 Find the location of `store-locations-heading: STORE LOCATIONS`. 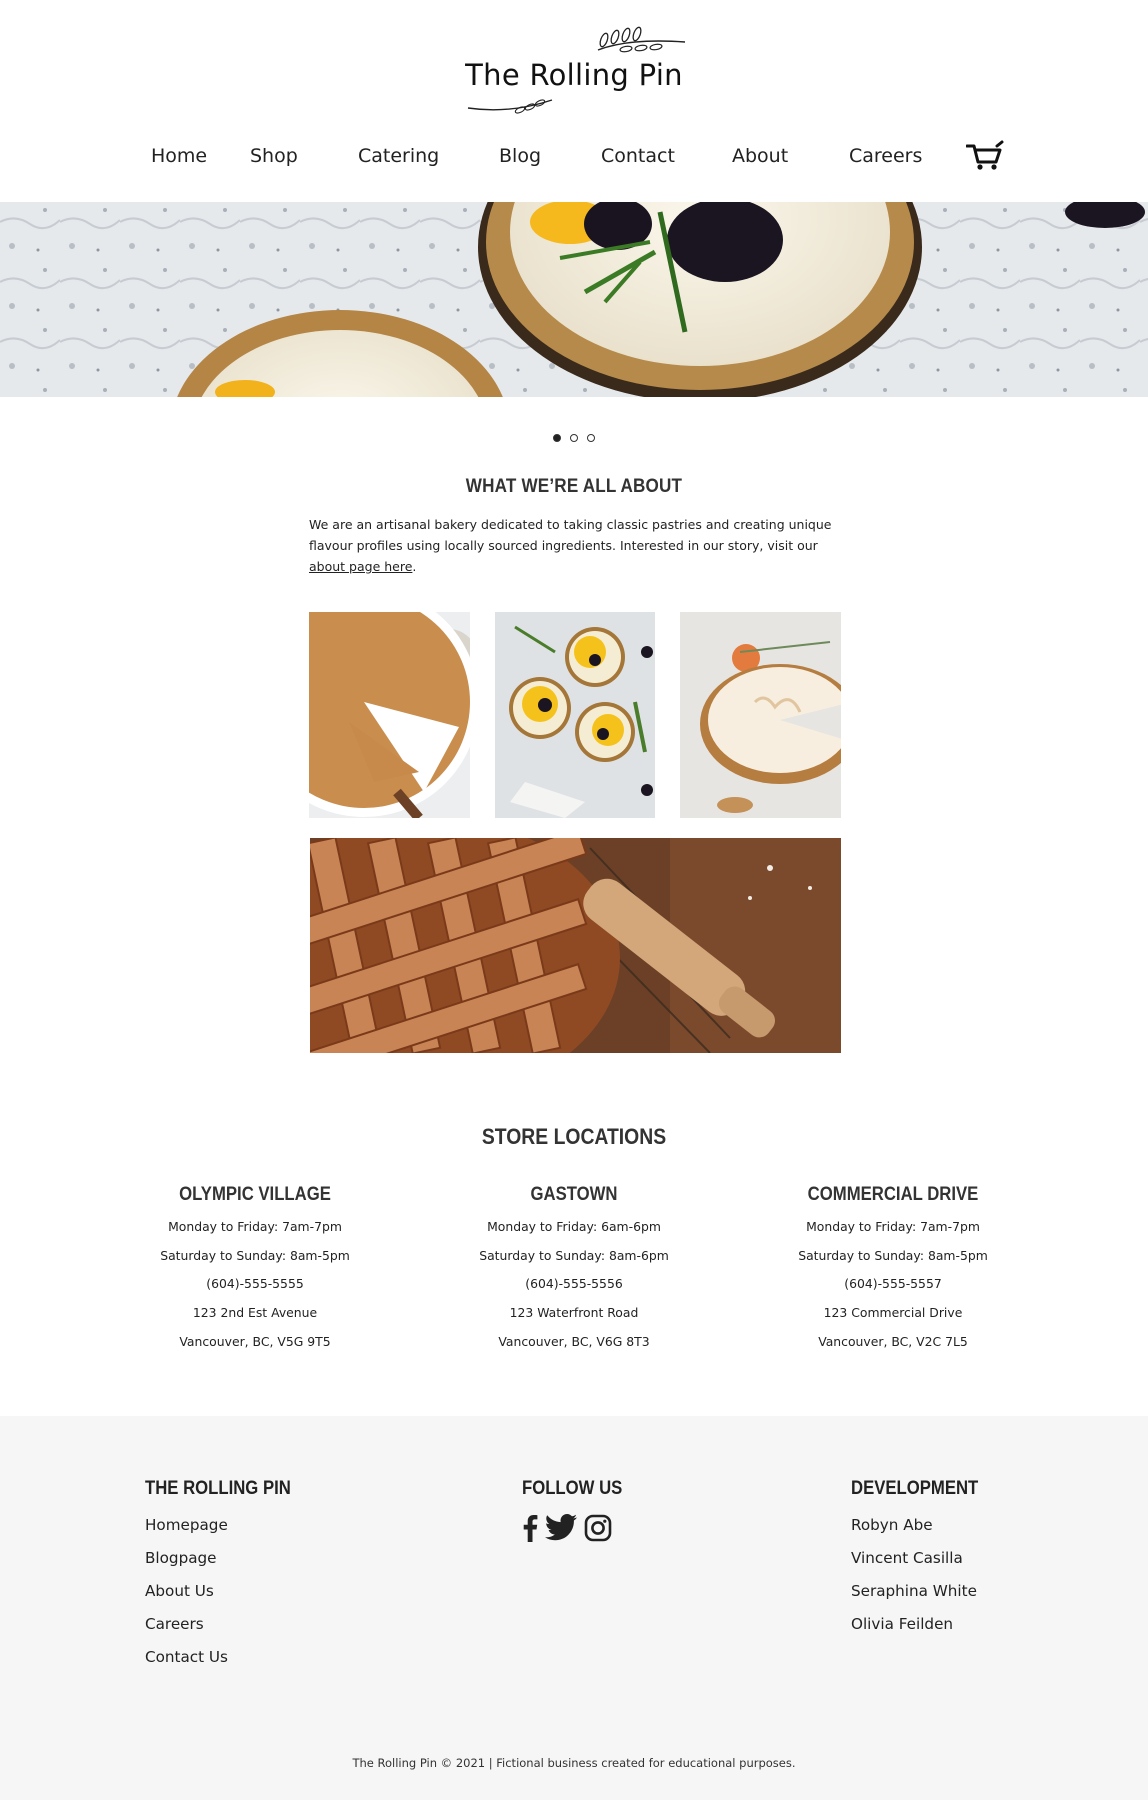

store-locations-heading: STORE LOCATIONS is located at coordinates (574, 1136).